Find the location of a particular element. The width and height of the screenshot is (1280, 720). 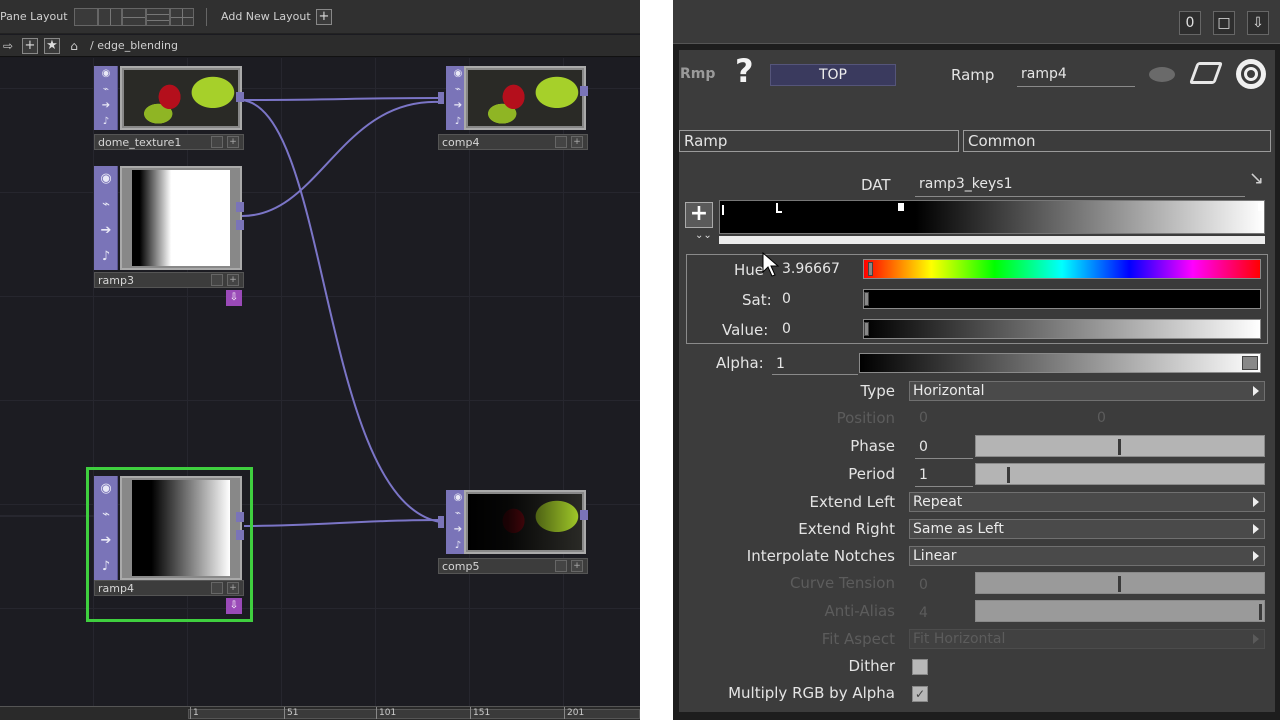

node-name-bar: comp4 + is located at coordinates (513, 142).